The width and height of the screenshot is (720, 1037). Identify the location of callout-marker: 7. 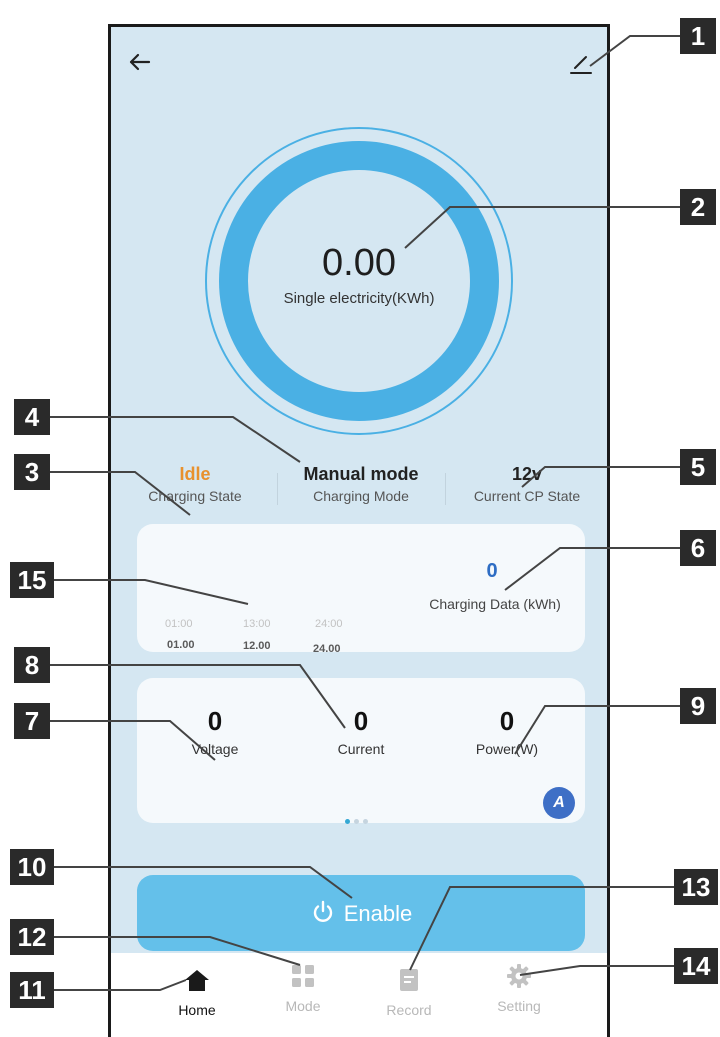
(32, 721).